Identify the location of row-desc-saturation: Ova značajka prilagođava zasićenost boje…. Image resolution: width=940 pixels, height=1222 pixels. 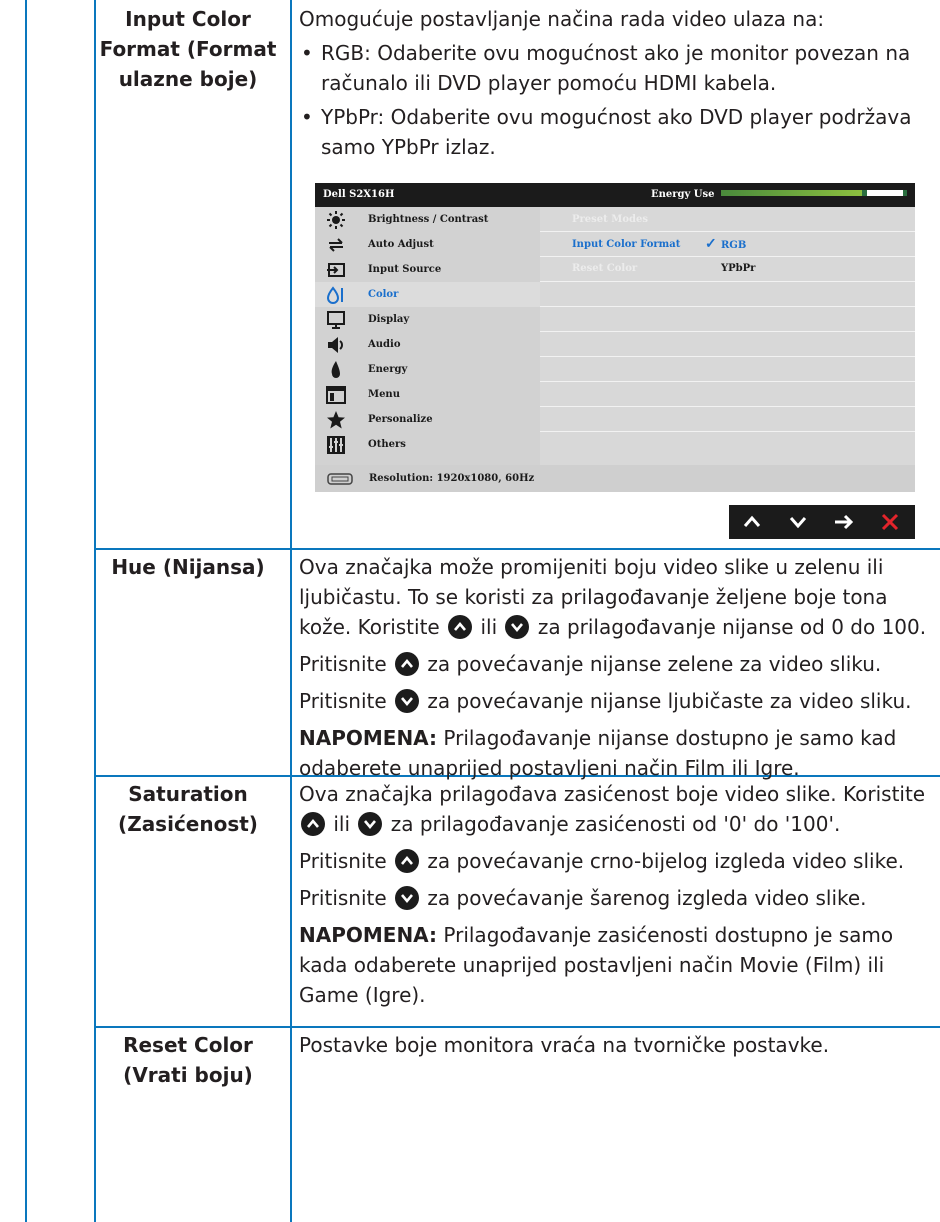
(616, 894).